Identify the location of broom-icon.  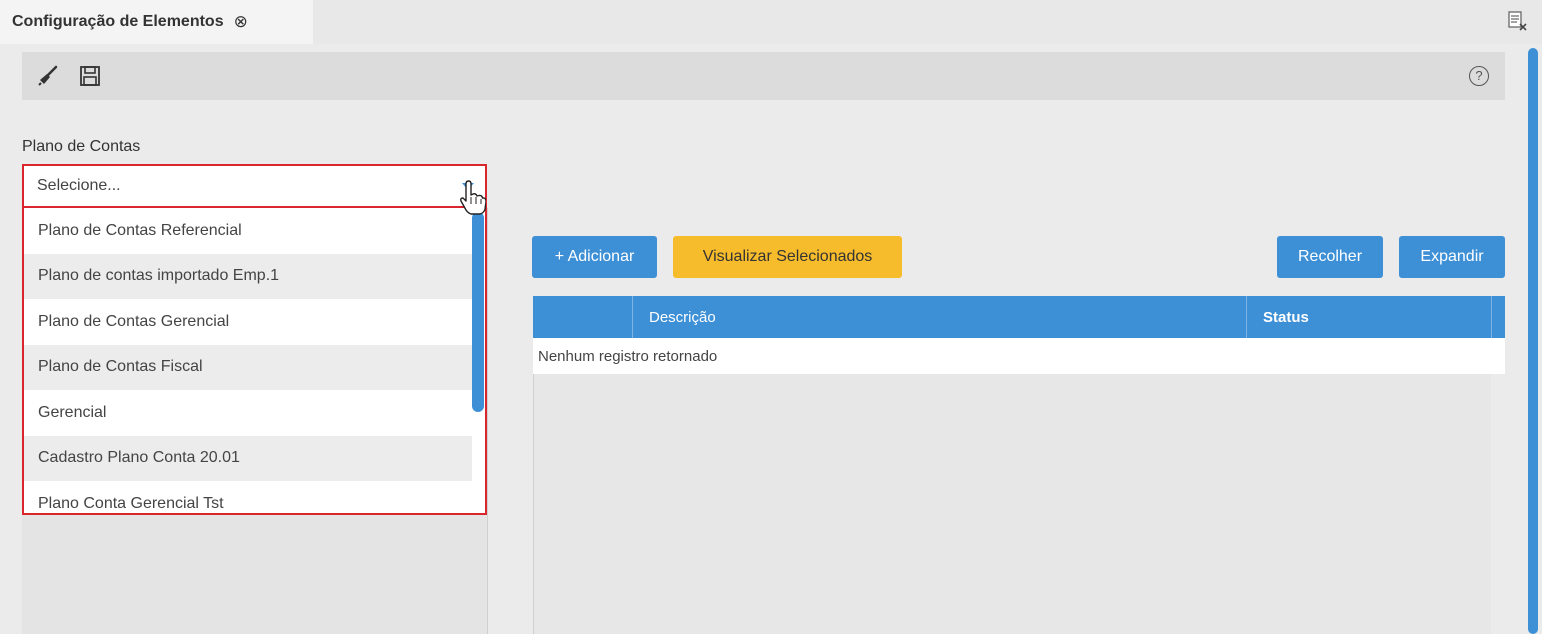
(48, 76).